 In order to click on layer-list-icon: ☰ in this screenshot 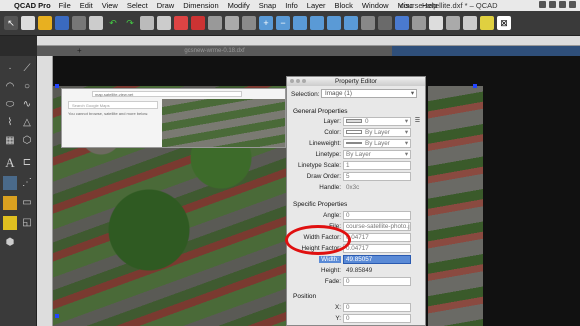, I will do `click(417, 121)`.